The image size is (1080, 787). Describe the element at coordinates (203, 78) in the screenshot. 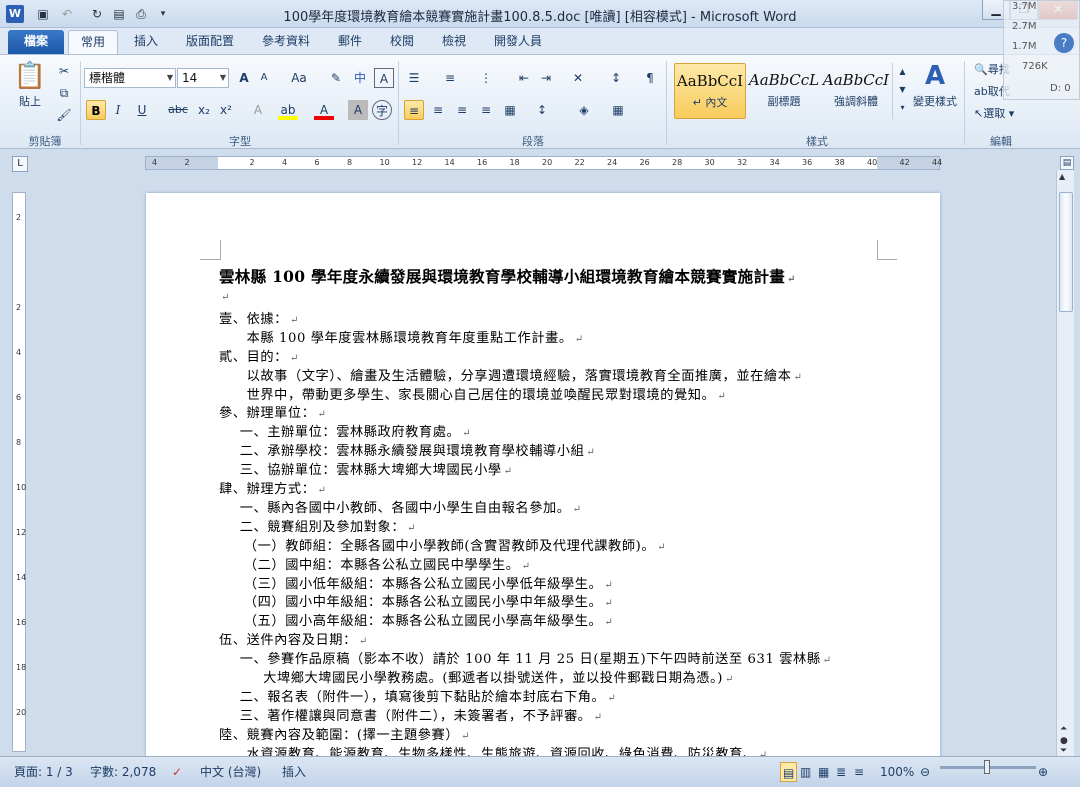

I see `font-size-combo: 14 ▼` at that location.